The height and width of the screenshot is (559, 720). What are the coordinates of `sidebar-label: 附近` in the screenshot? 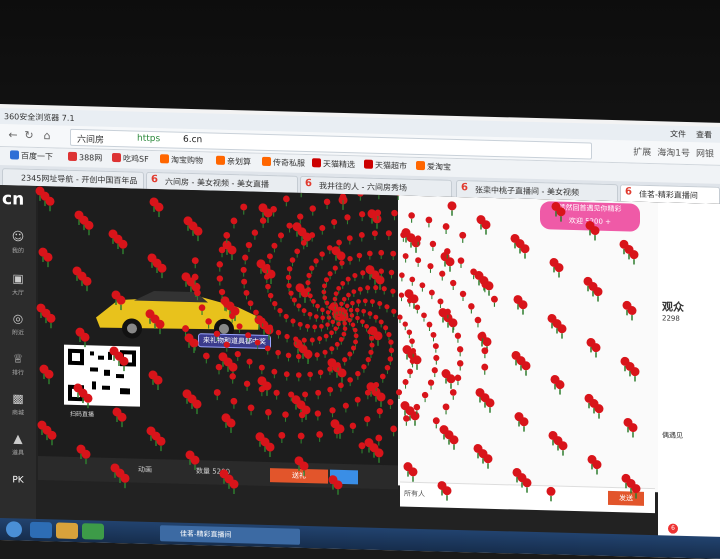 It's located at (17, 333).